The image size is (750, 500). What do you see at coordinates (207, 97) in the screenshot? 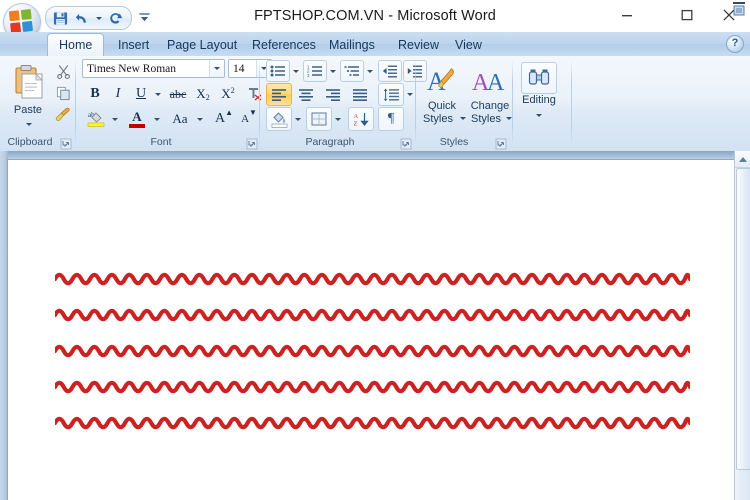
I see `subscript-digit: 2` at bounding box center [207, 97].